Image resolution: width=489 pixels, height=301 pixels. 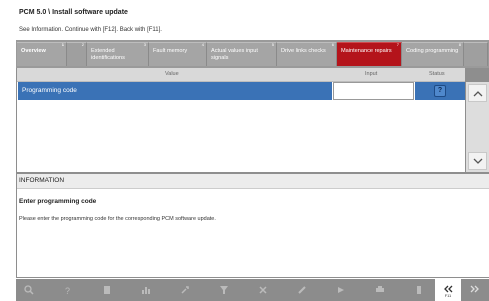 I want to click on tab-number: 1, so click(x=62, y=44).